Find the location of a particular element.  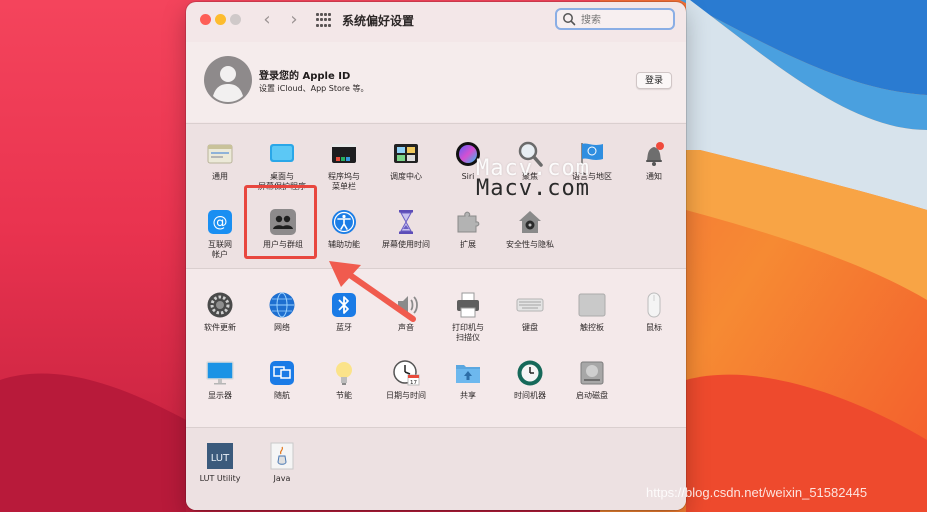

energy-bulb-icon is located at coordinates (344, 373).